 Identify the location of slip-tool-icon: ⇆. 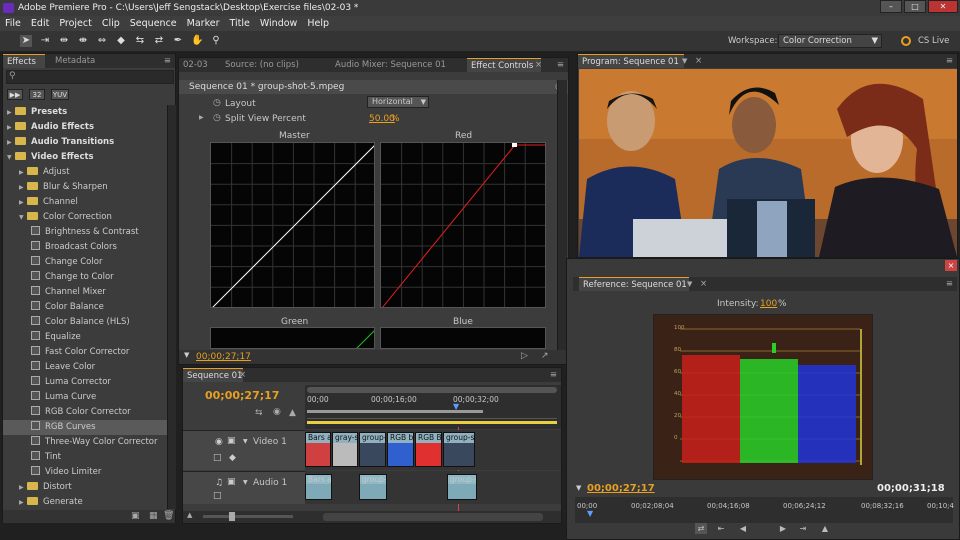
(140, 41).